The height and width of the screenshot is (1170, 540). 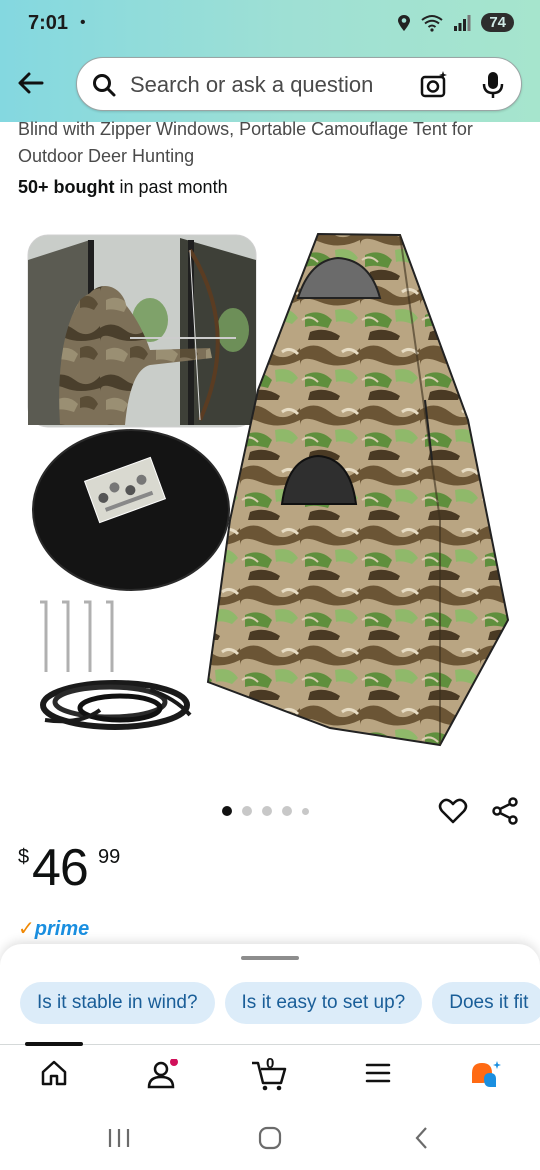 I want to click on prime-badge: ✓prime, so click(x=53, y=928).